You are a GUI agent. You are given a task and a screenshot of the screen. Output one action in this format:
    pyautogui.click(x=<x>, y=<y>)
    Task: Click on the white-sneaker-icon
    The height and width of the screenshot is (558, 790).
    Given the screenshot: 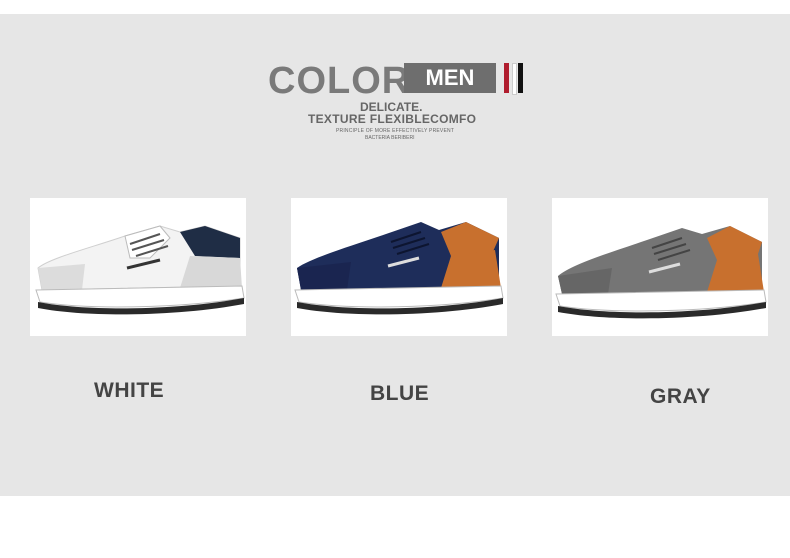 What is the action you would take?
    pyautogui.click(x=140, y=270)
    